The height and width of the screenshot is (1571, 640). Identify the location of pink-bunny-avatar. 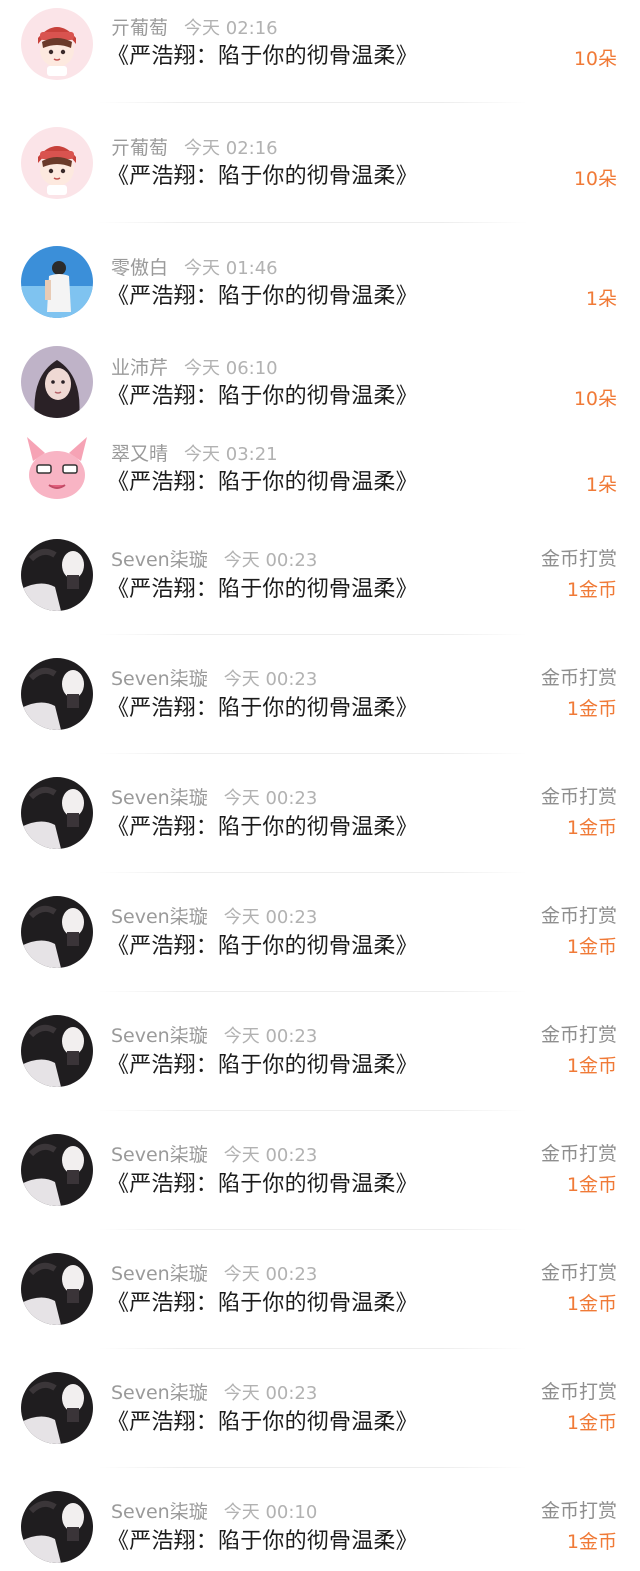
(57, 467).